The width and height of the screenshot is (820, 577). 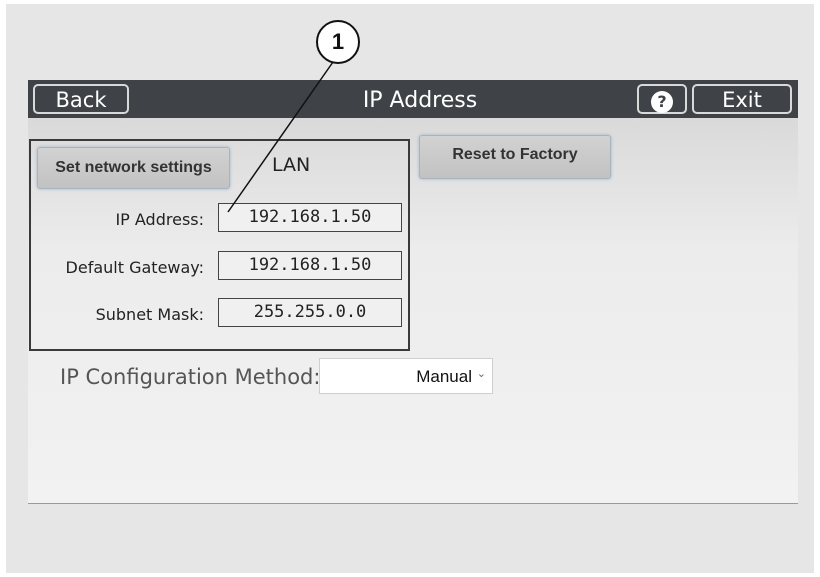 I want to click on callout-marker: 1, so click(x=338, y=42).